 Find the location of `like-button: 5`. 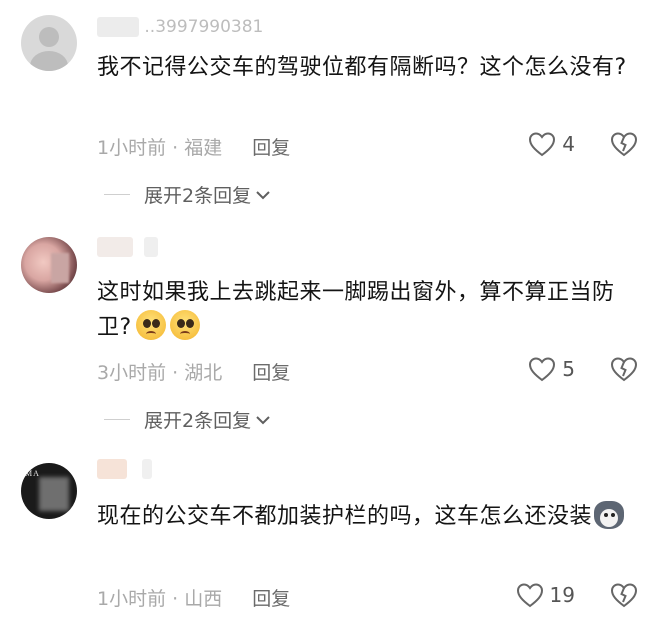

like-button: 5 is located at coordinates (551, 369).